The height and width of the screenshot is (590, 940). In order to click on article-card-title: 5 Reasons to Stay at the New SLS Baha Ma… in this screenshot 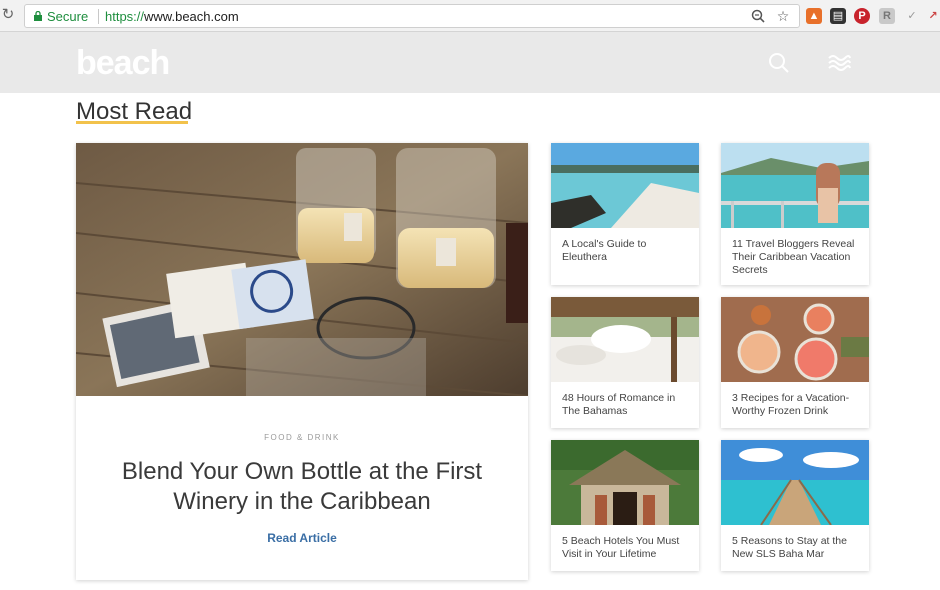, I will do `click(797, 548)`.